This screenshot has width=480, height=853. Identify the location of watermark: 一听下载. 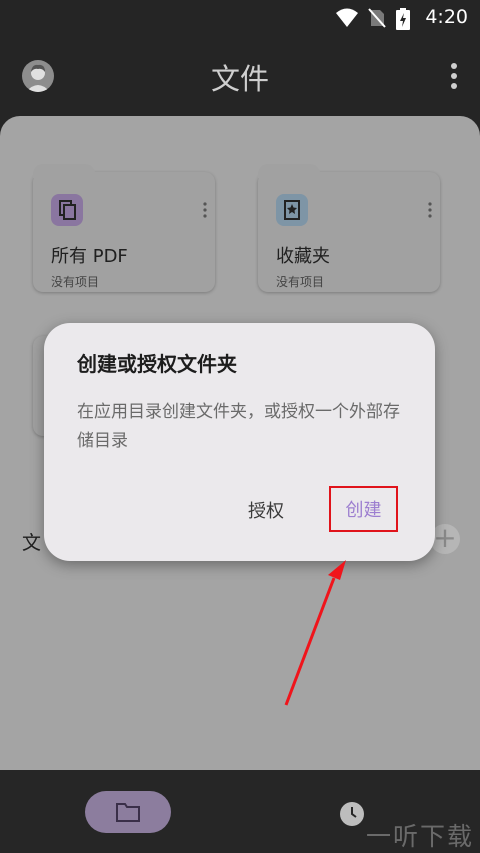
(419, 836).